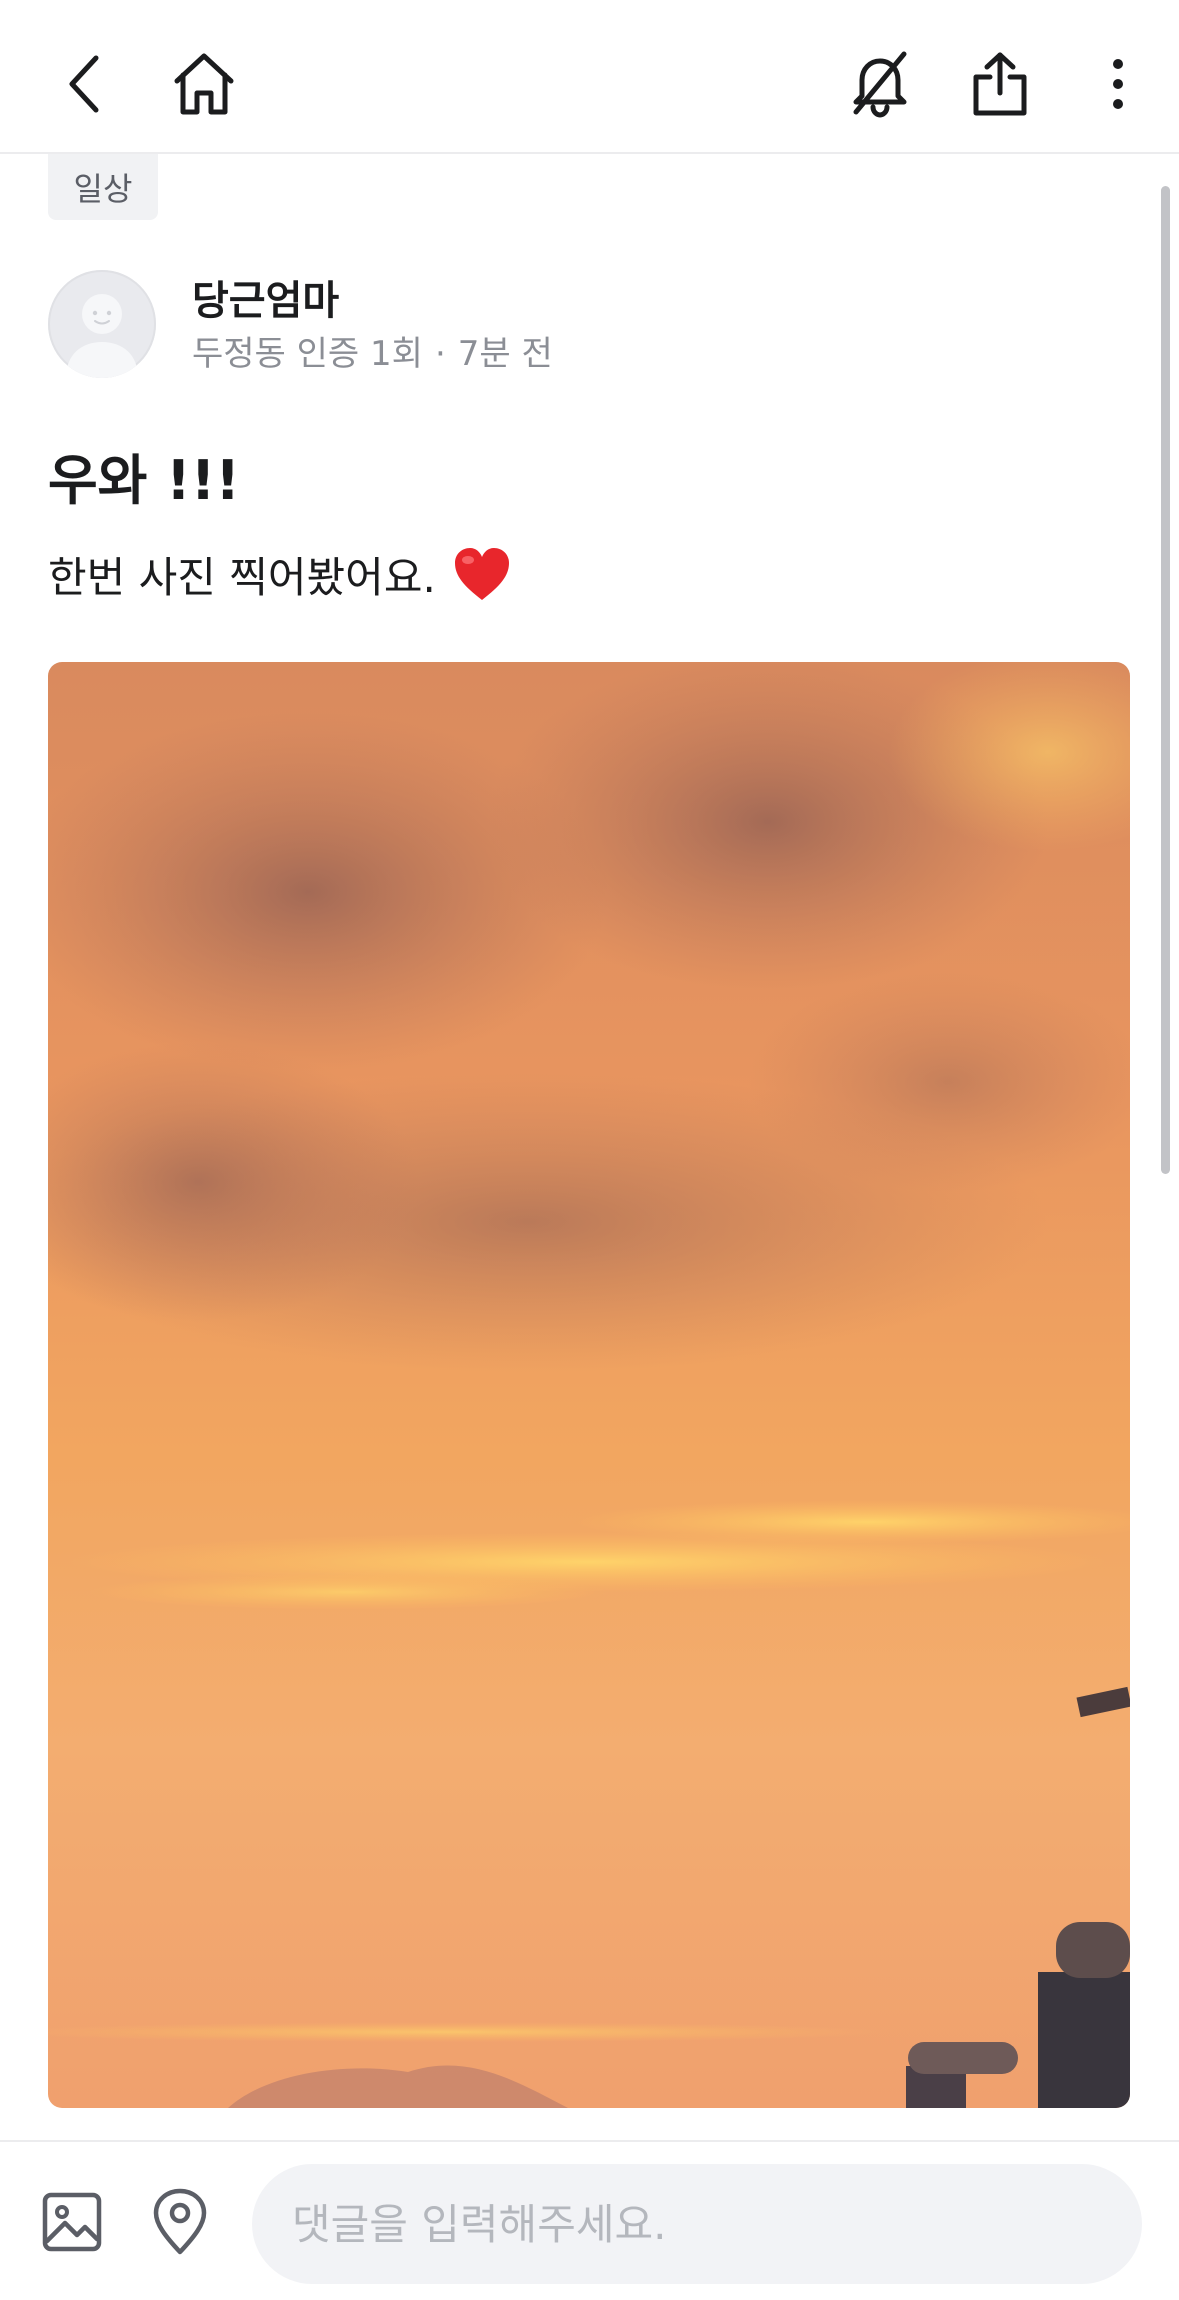 The width and height of the screenshot is (1179, 2300). I want to click on top-app-bar, so click(589, 77).